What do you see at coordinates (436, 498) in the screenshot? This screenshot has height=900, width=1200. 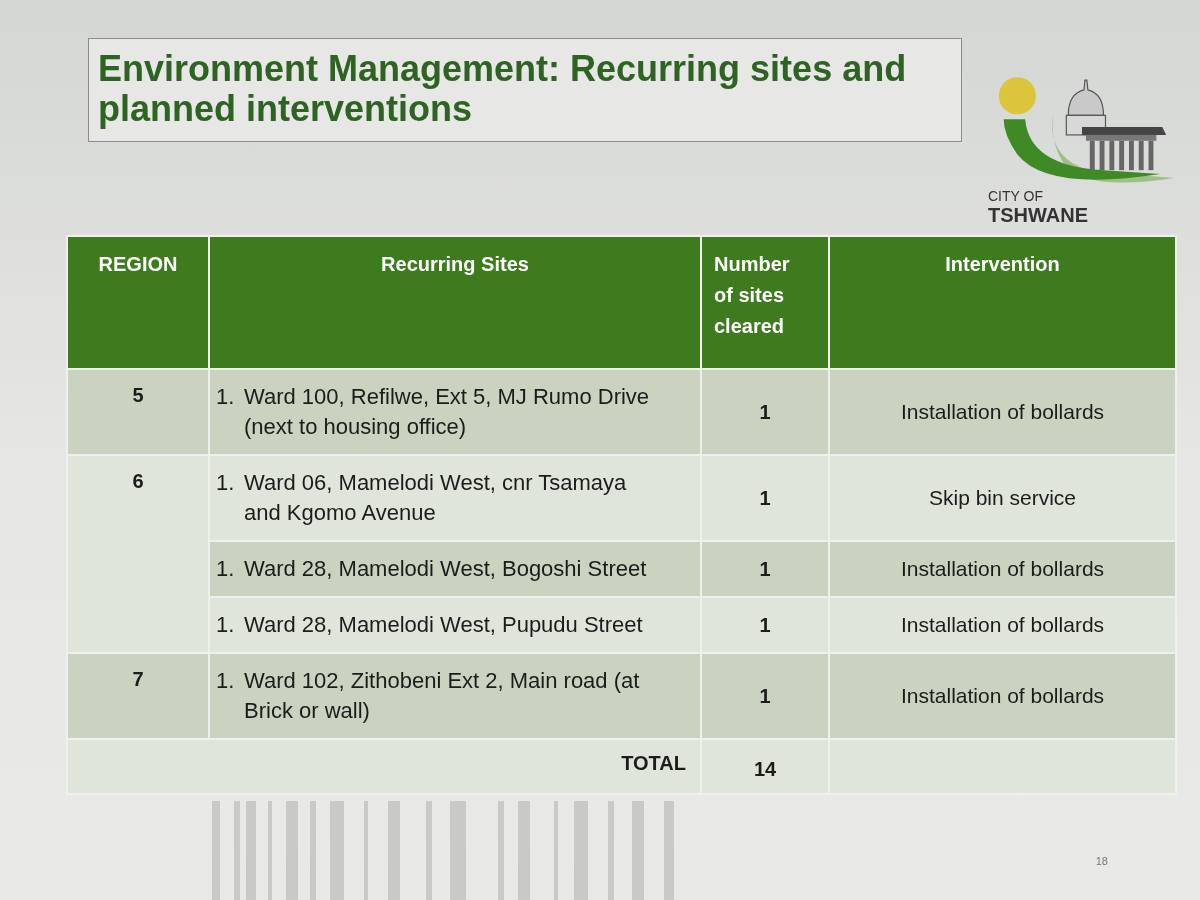 I see `site-text: Ward 06, Mamelodi West, cnr Tsamaya and Kgomo Avenue` at bounding box center [436, 498].